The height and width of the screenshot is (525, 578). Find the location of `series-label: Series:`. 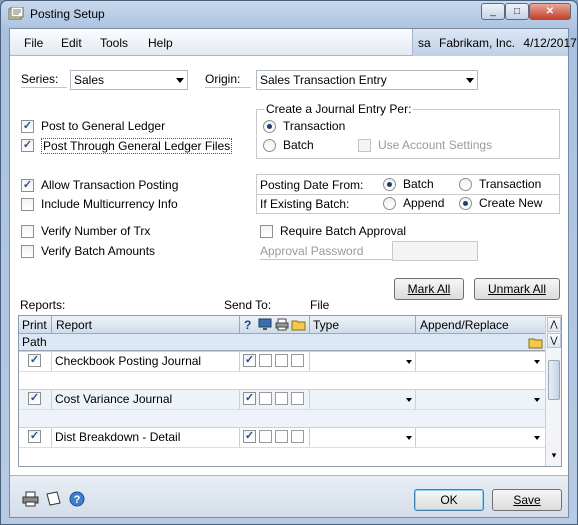

series-label: Series: is located at coordinates (44, 80).